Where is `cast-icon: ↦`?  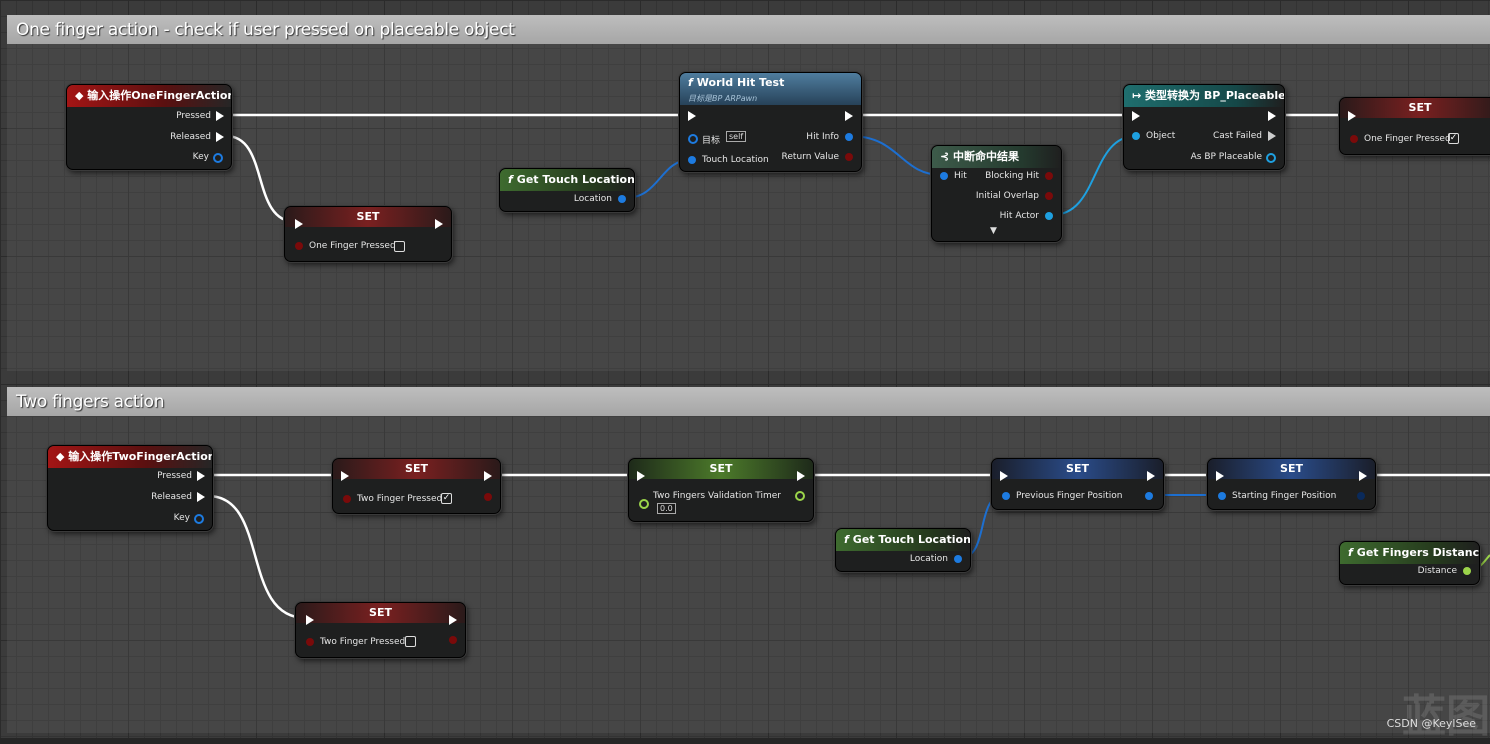 cast-icon: ↦ is located at coordinates (1139, 95).